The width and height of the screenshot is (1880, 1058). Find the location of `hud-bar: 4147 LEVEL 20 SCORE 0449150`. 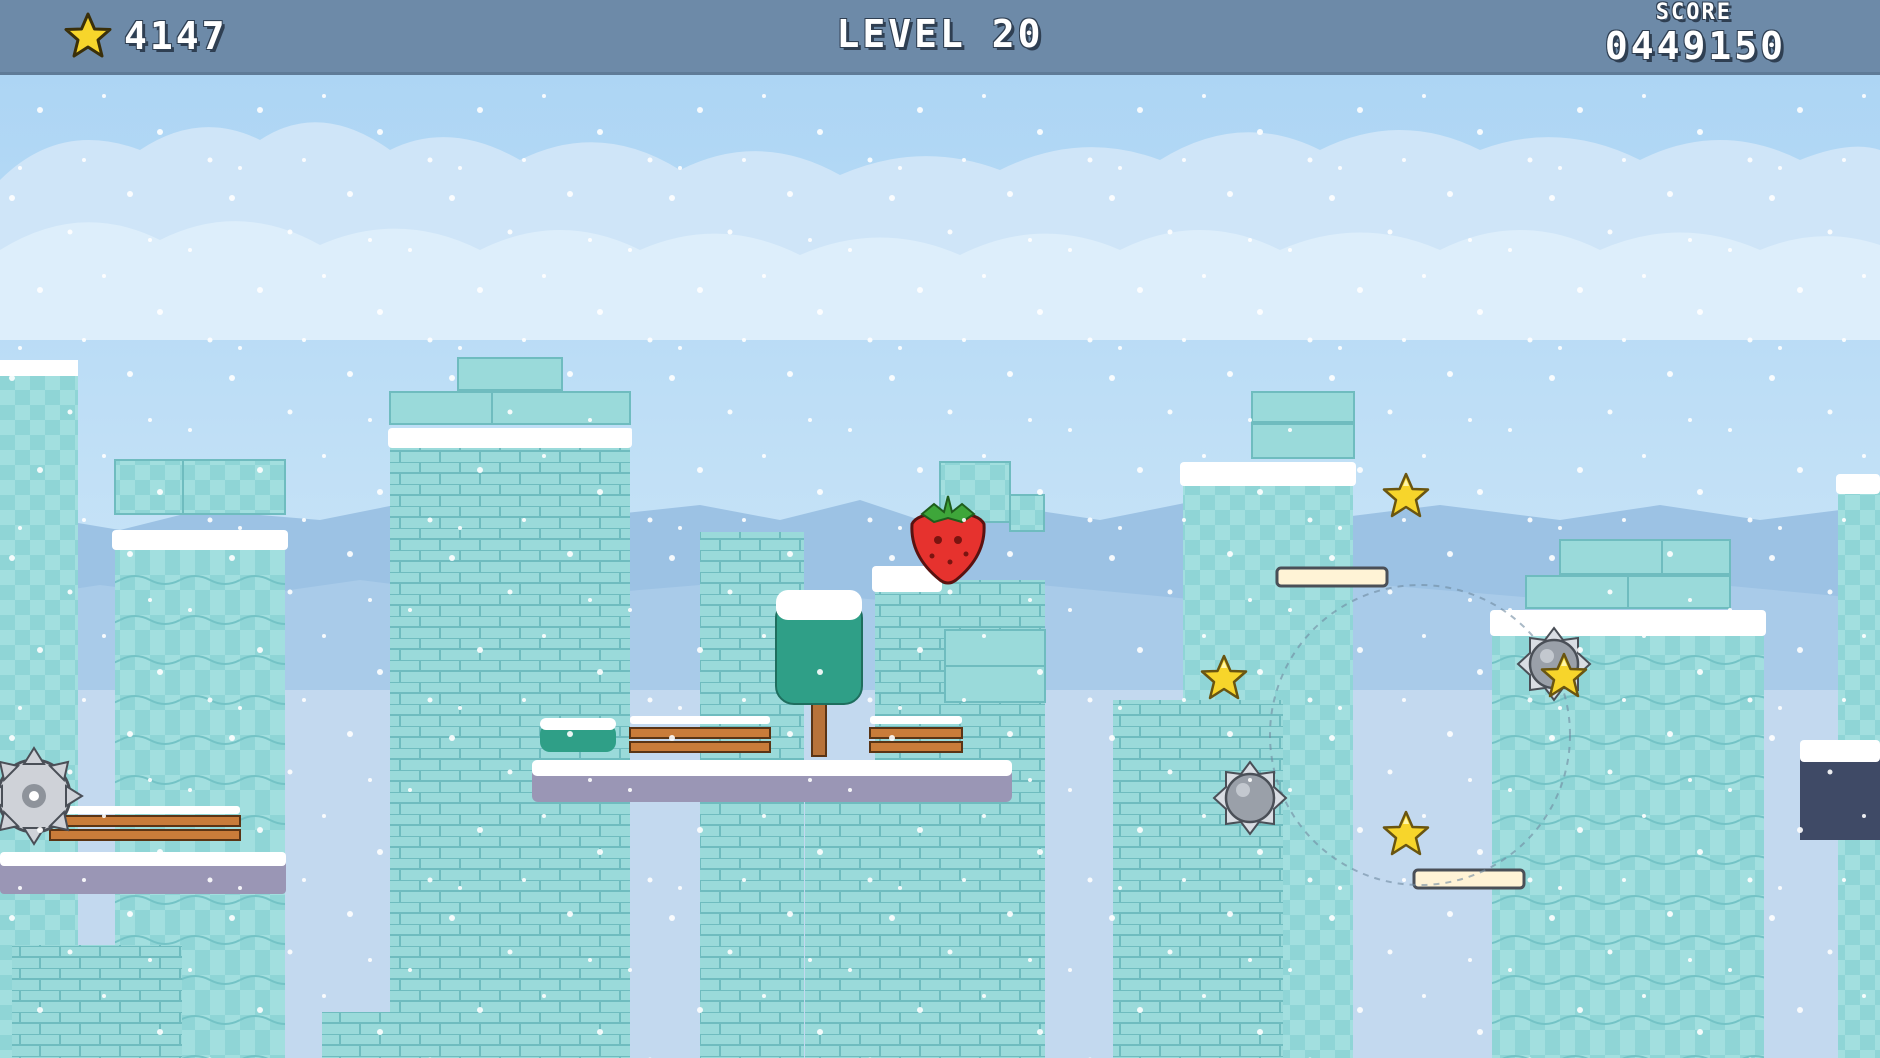

hud-bar: 4147 LEVEL 20 SCORE 0449150 is located at coordinates (940, 37).